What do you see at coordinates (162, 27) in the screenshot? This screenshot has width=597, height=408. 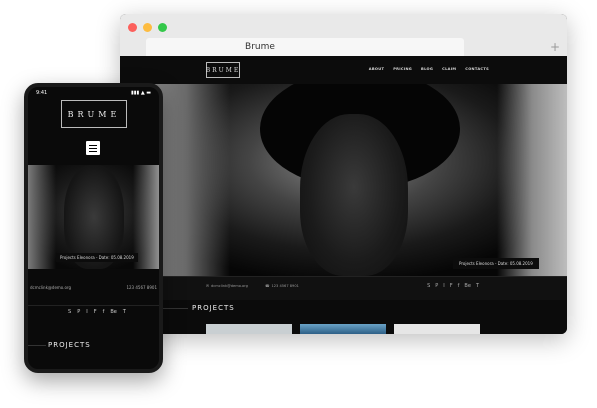 I see `maximize-window-button` at bounding box center [162, 27].